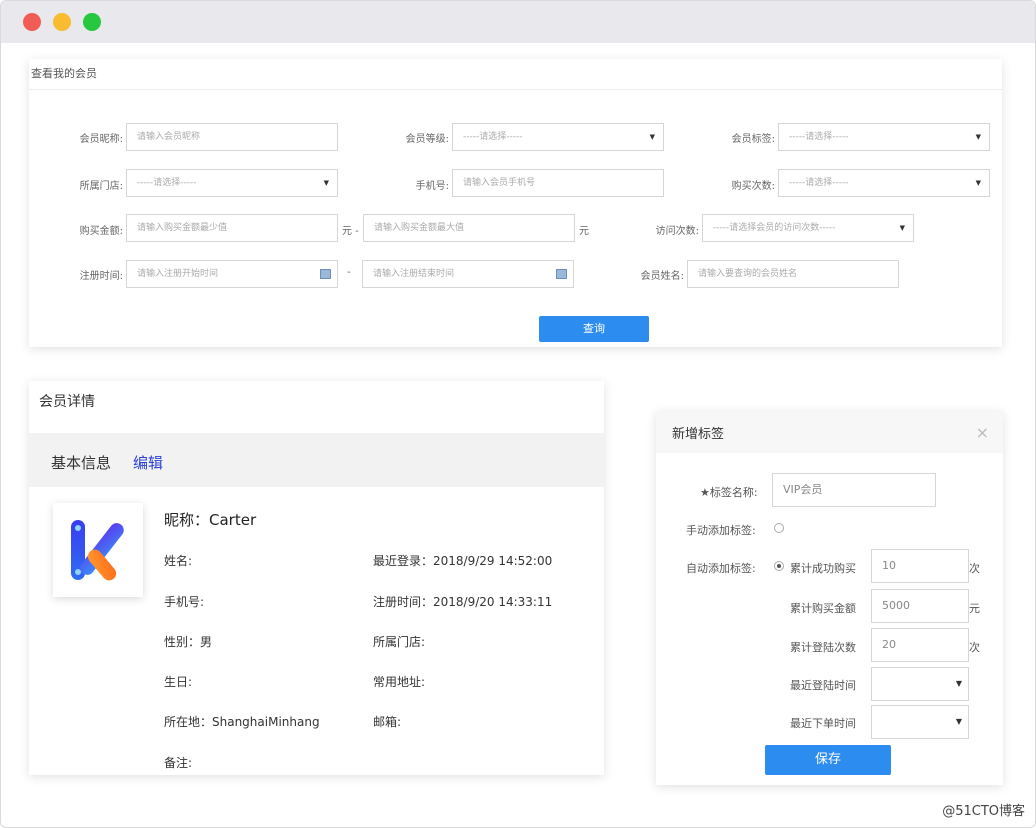 The height and width of the screenshot is (828, 1036). Describe the element at coordinates (698, 434) in the screenshot. I see `dialog-title: 新增标签` at that location.